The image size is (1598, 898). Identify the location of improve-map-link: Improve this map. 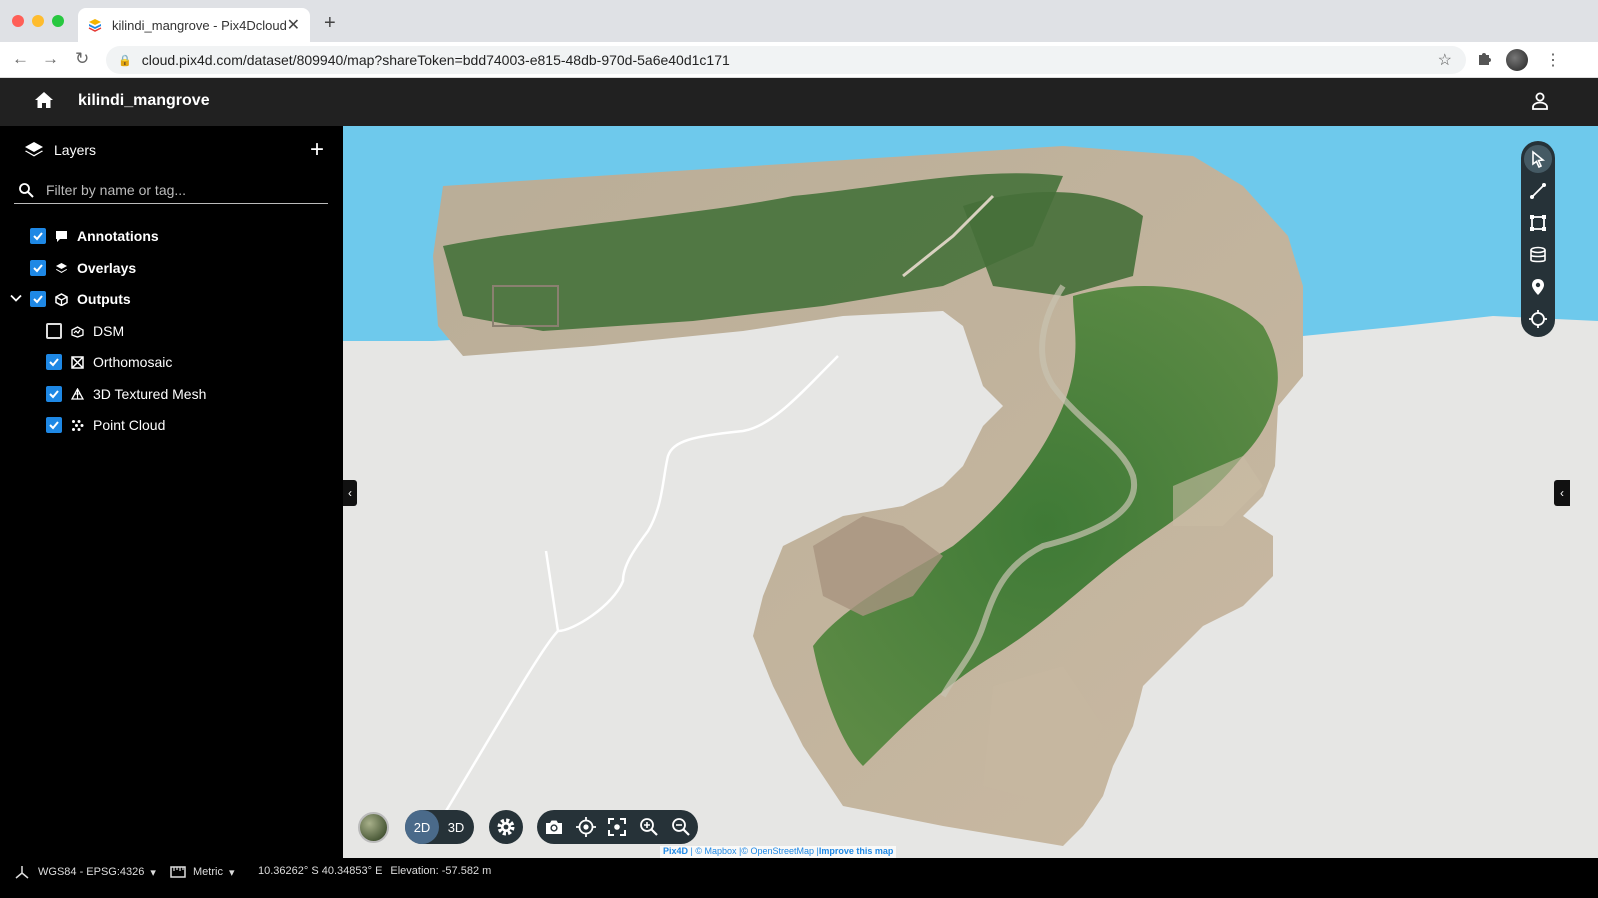
(856, 851).